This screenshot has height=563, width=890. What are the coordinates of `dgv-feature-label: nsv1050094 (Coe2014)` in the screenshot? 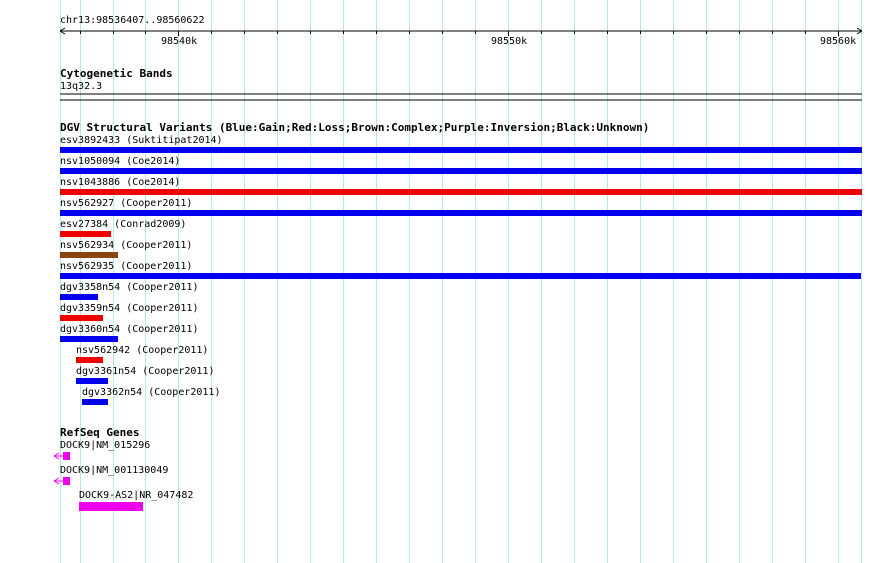 It's located at (120, 161).